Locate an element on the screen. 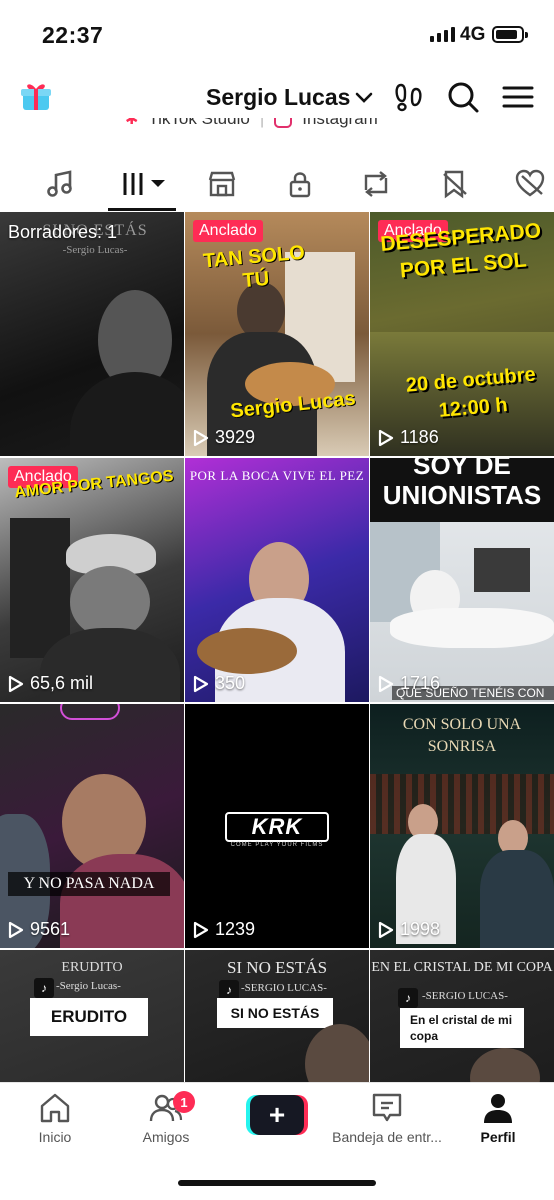 This screenshot has height=1200, width=554. status-time: 22:37 is located at coordinates (73, 35).